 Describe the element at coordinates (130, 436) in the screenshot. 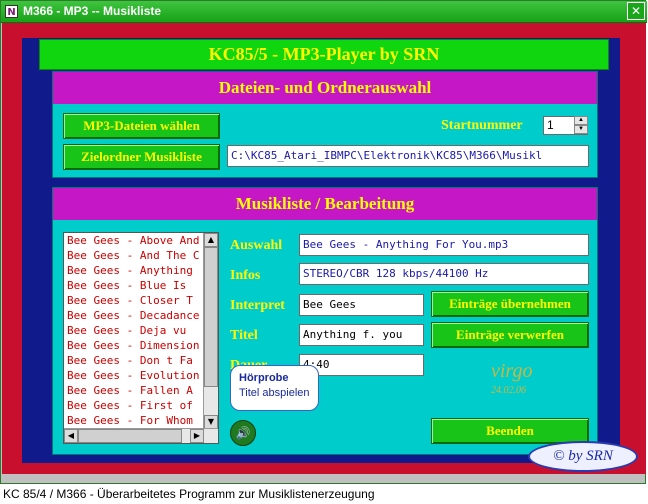

I see `horizontal-scroll-thumb` at that location.